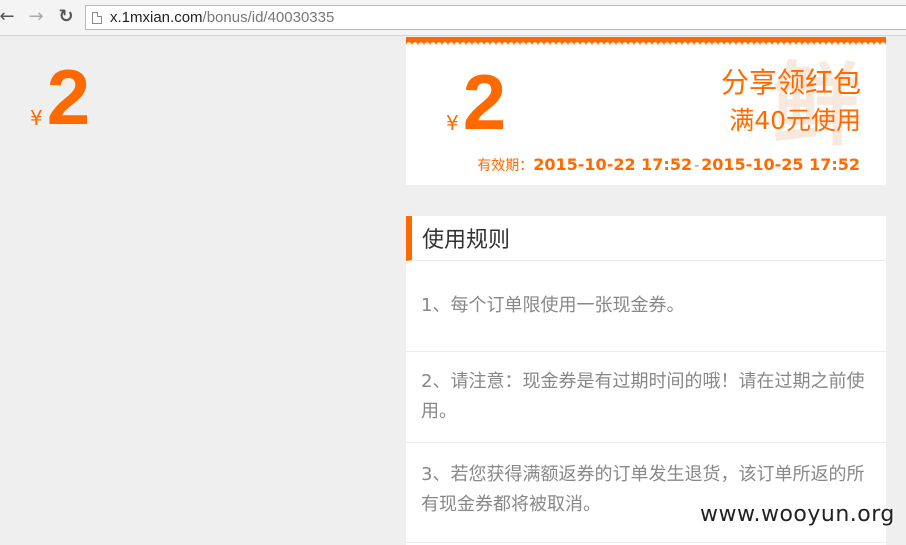 This screenshot has width=906, height=545. I want to click on address-bar: x.1mxian.com/bonus/id/40030335, so click(495, 17).